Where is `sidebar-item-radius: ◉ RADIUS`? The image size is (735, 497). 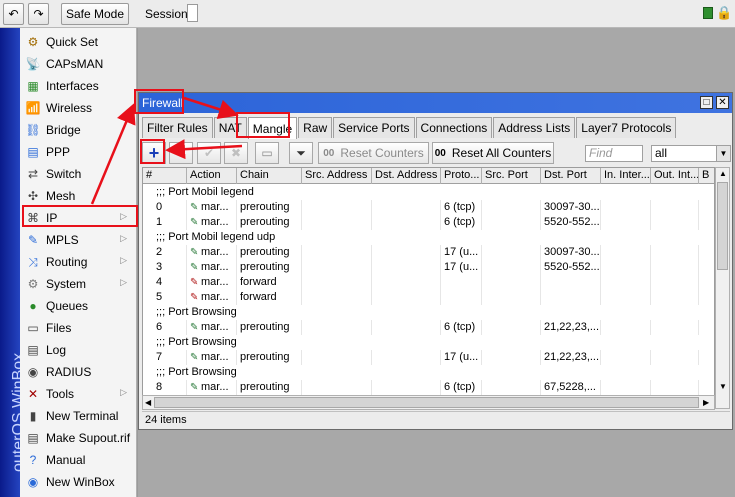
sidebar-item-radius: ◉ RADIUS is located at coordinates (78, 372).